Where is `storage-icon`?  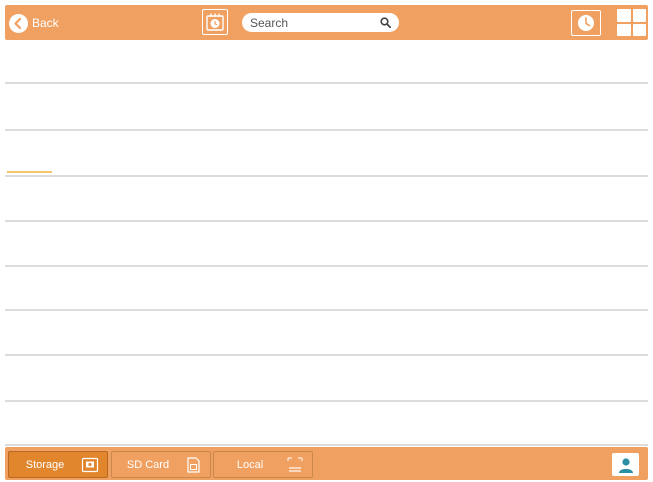 storage-icon is located at coordinates (90, 464).